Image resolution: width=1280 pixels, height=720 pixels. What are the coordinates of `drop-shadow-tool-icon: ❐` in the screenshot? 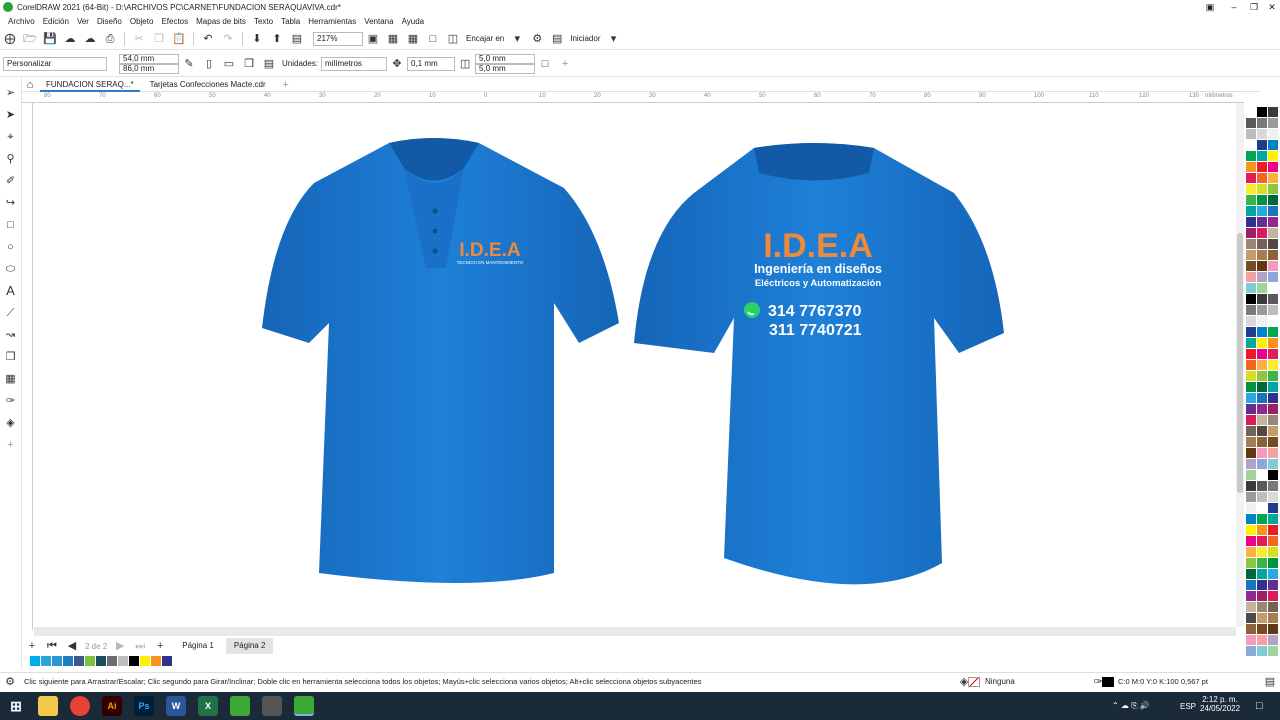 It's located at (11, 357).